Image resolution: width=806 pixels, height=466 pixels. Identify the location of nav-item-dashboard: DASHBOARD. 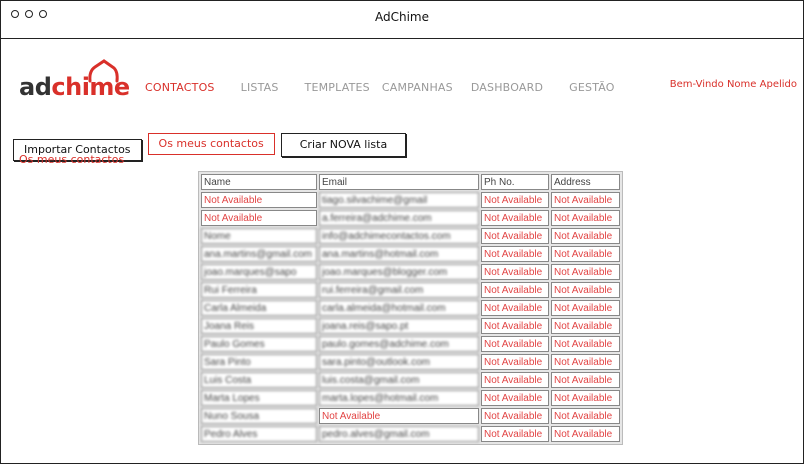
(507, 87).